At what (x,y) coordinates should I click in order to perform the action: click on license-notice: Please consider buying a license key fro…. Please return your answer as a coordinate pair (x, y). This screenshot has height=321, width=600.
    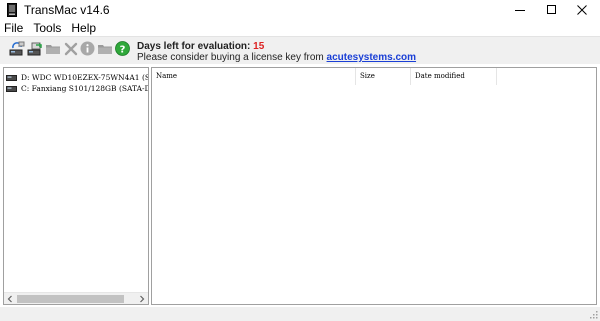
    Looking at the image, I should click on (276, 57).